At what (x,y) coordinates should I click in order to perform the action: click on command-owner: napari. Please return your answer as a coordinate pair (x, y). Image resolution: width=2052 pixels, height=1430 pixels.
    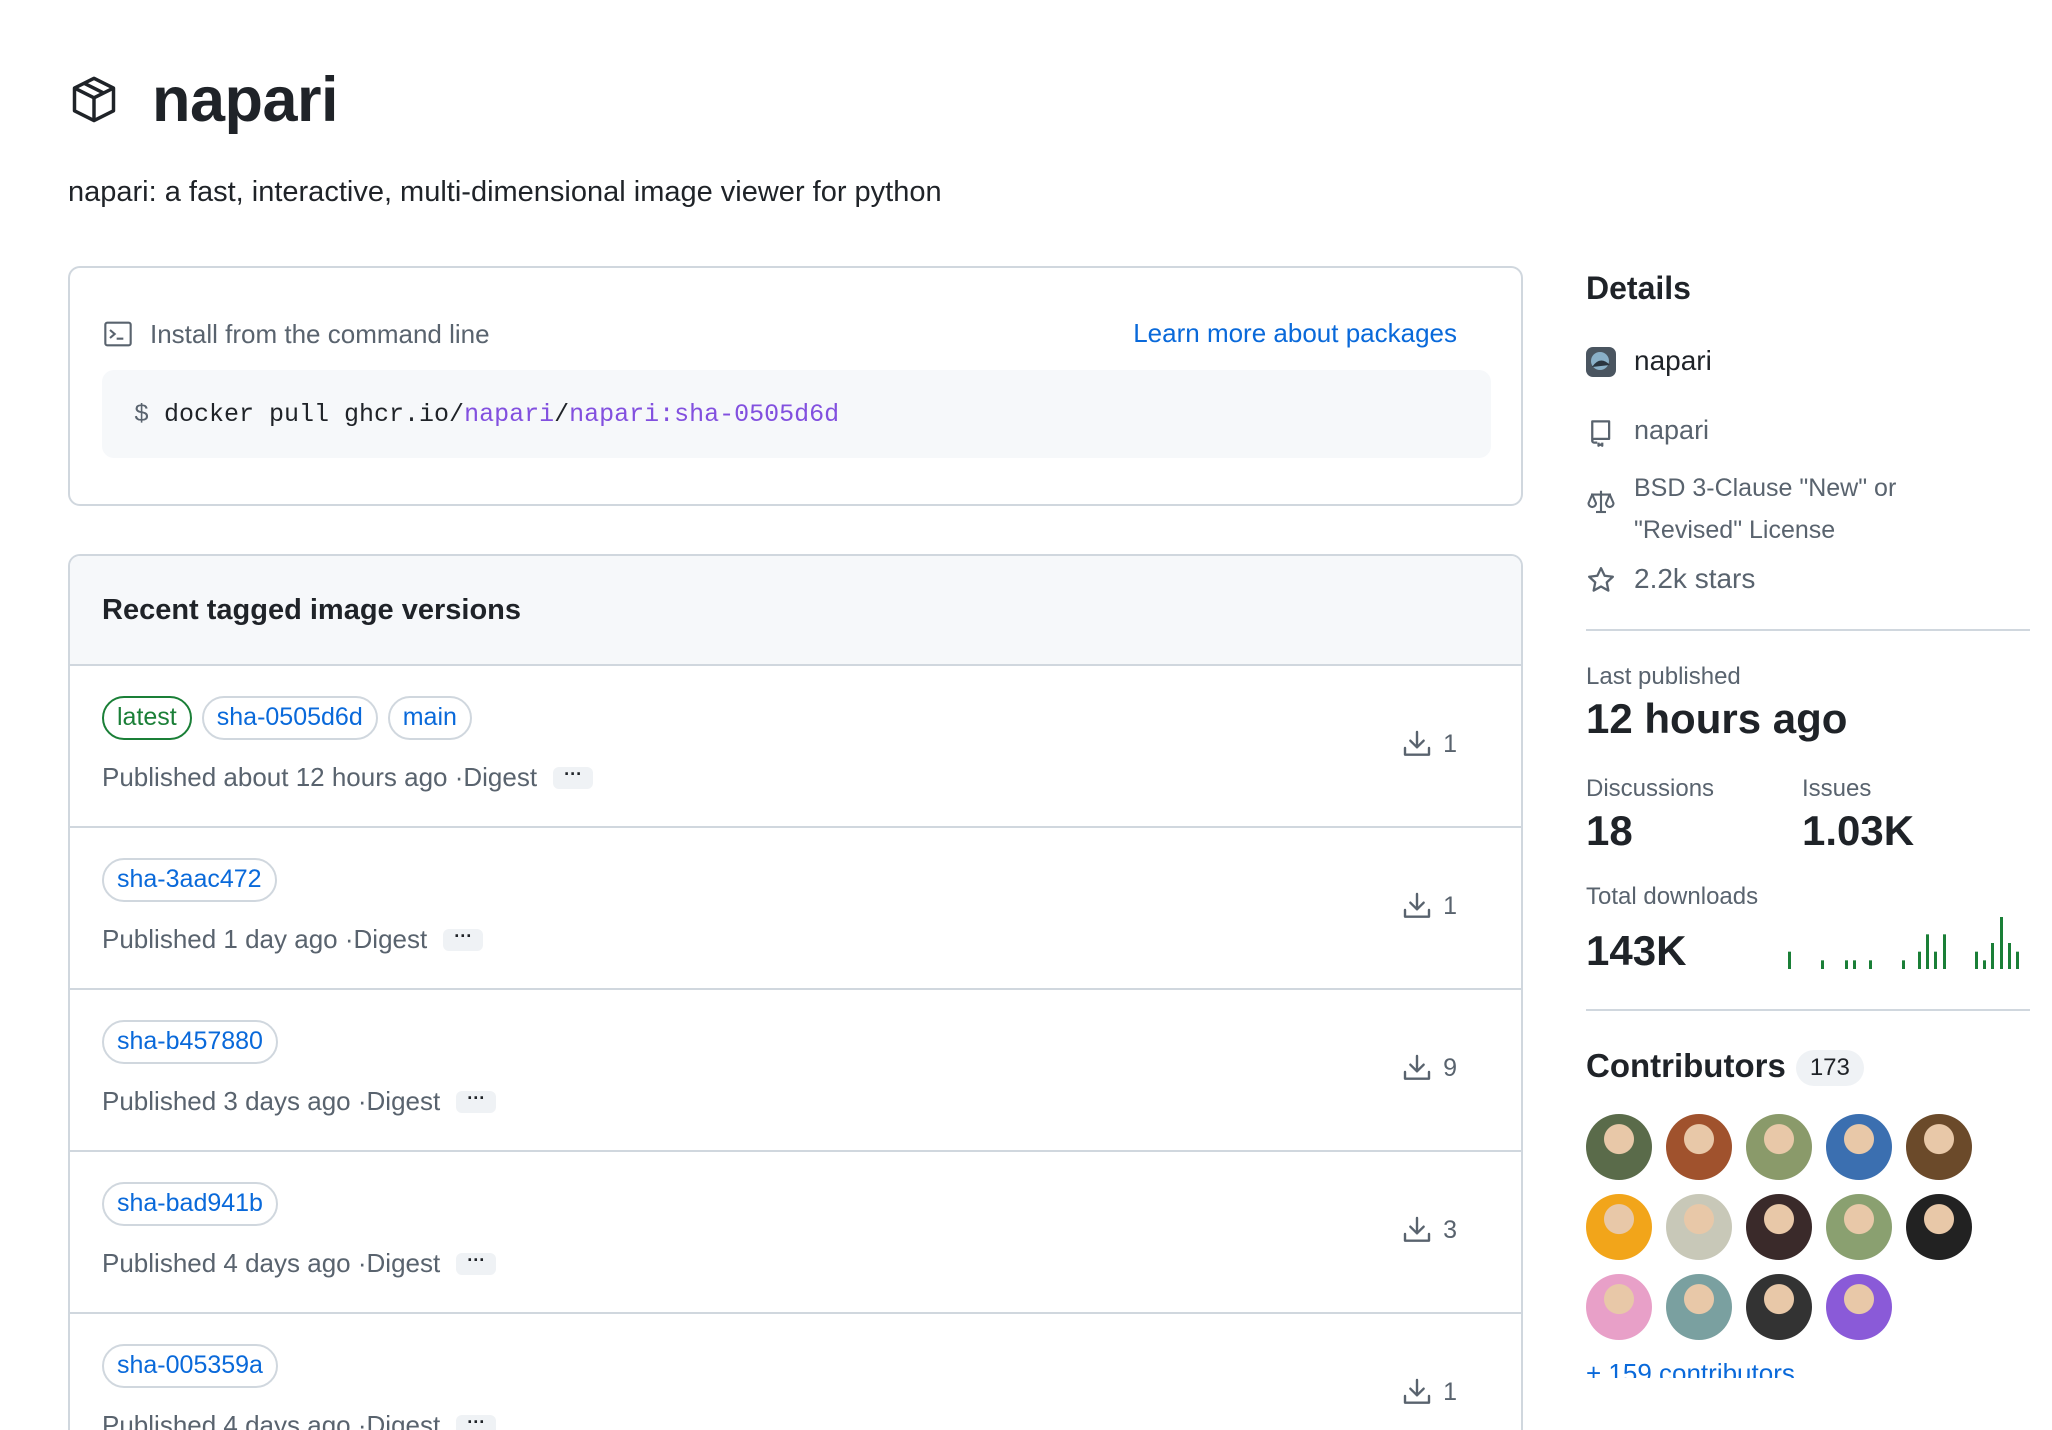
    Looking at the image, I should click on (509, 414).